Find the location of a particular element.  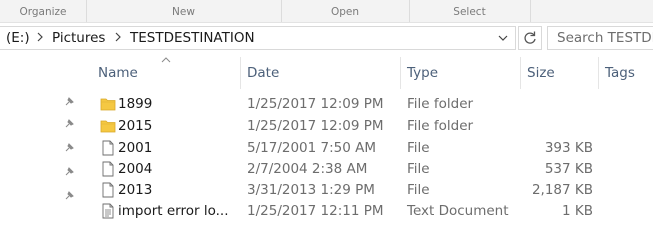

refresh-button is located at coordinates (530, 38).